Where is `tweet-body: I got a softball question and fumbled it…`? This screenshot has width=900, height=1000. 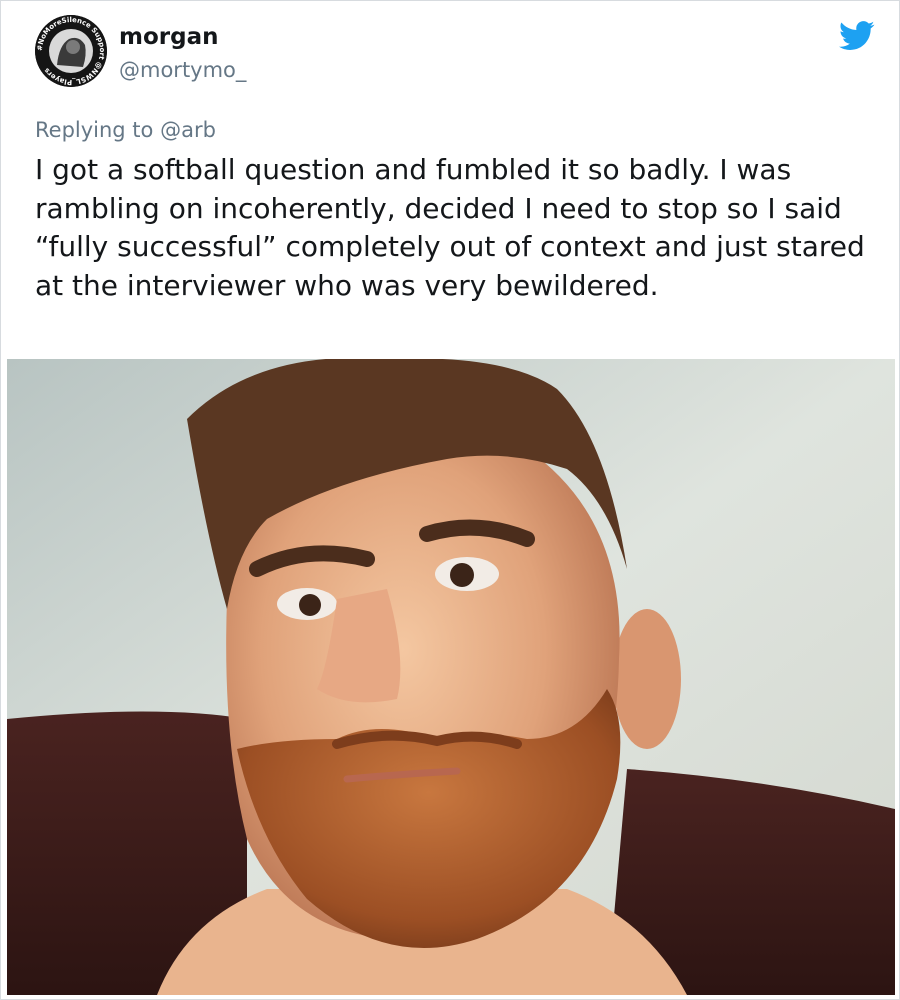
tweet-body: I got a softball question and fumbled it… is located at coordinates (450, 227).